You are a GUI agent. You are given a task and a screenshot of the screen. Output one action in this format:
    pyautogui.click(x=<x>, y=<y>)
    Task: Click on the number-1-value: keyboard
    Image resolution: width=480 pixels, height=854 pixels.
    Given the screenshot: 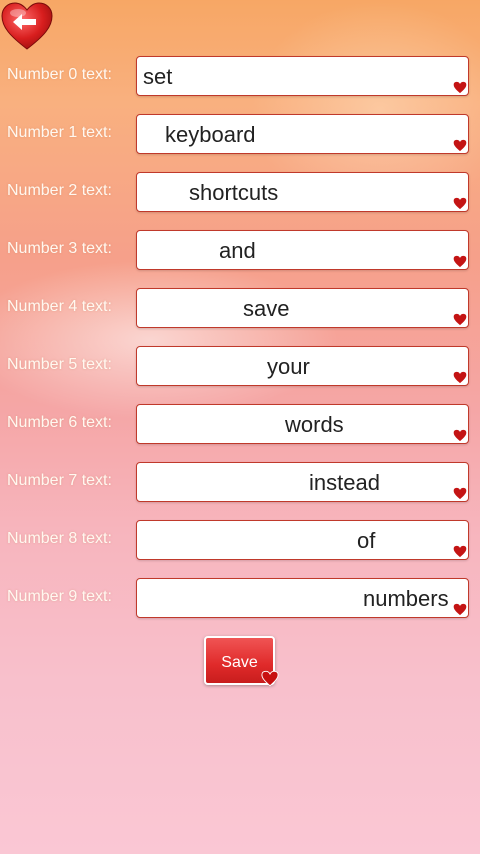 What is the action you would take?
    pyautogui.click(x=210, y=134)
    